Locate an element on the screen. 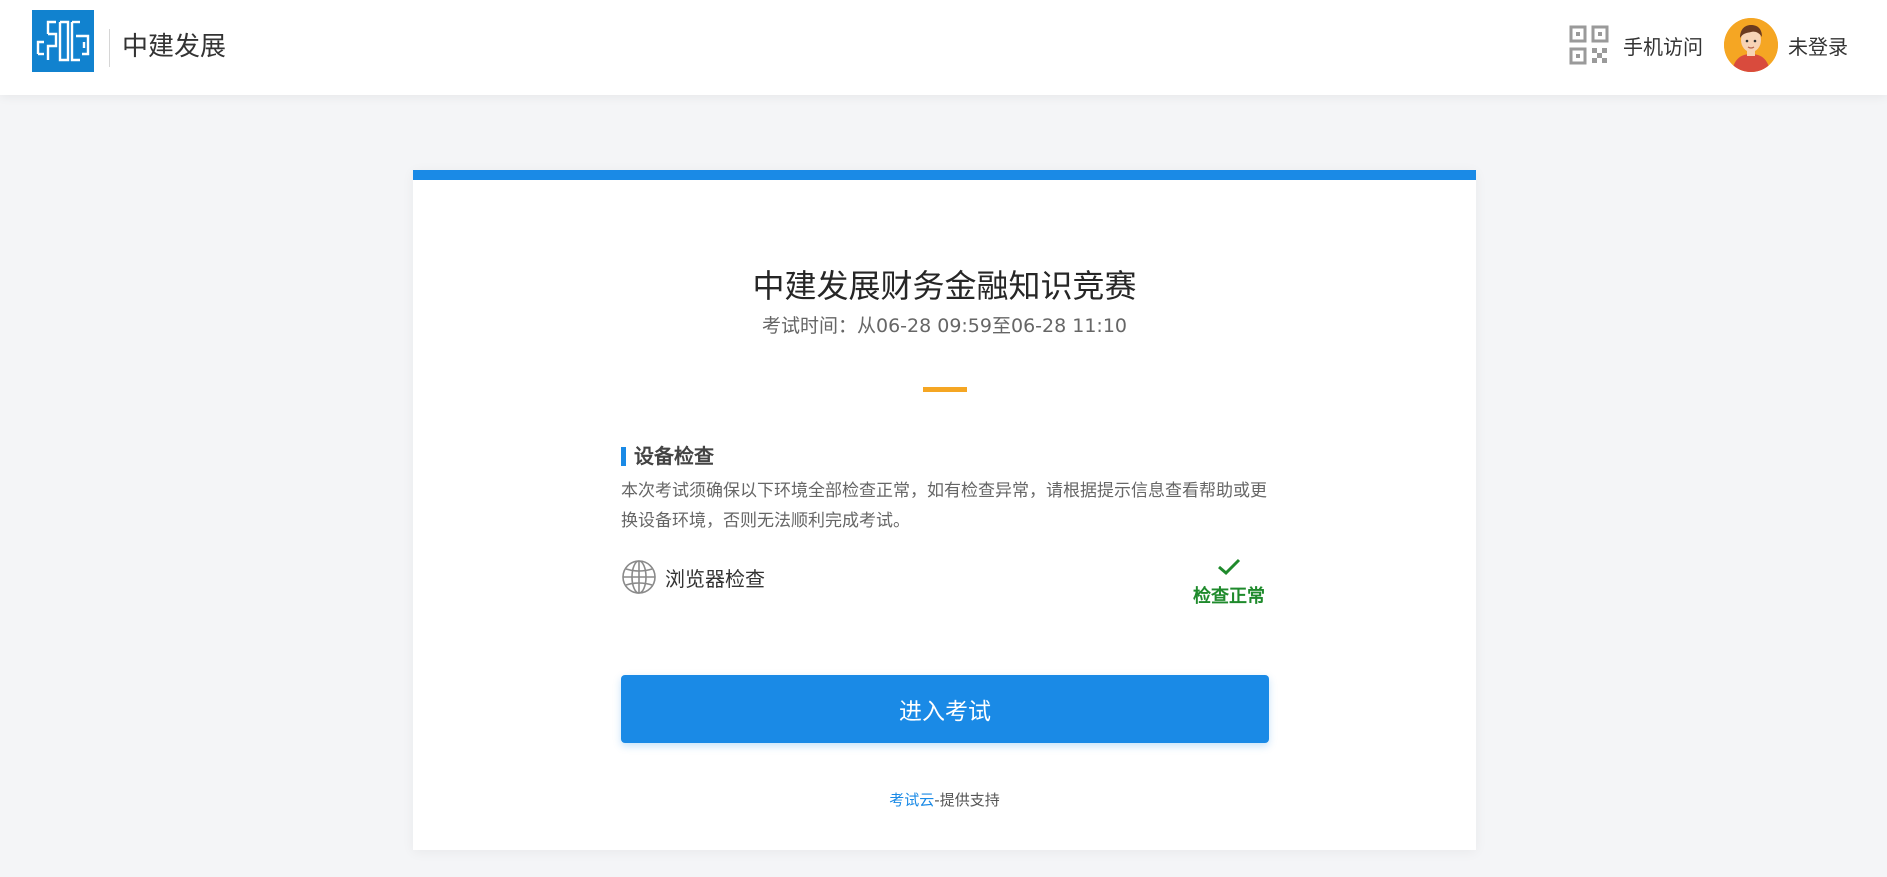  mobile-access-label: 手机访问 is located at coordinates (1663, 46).